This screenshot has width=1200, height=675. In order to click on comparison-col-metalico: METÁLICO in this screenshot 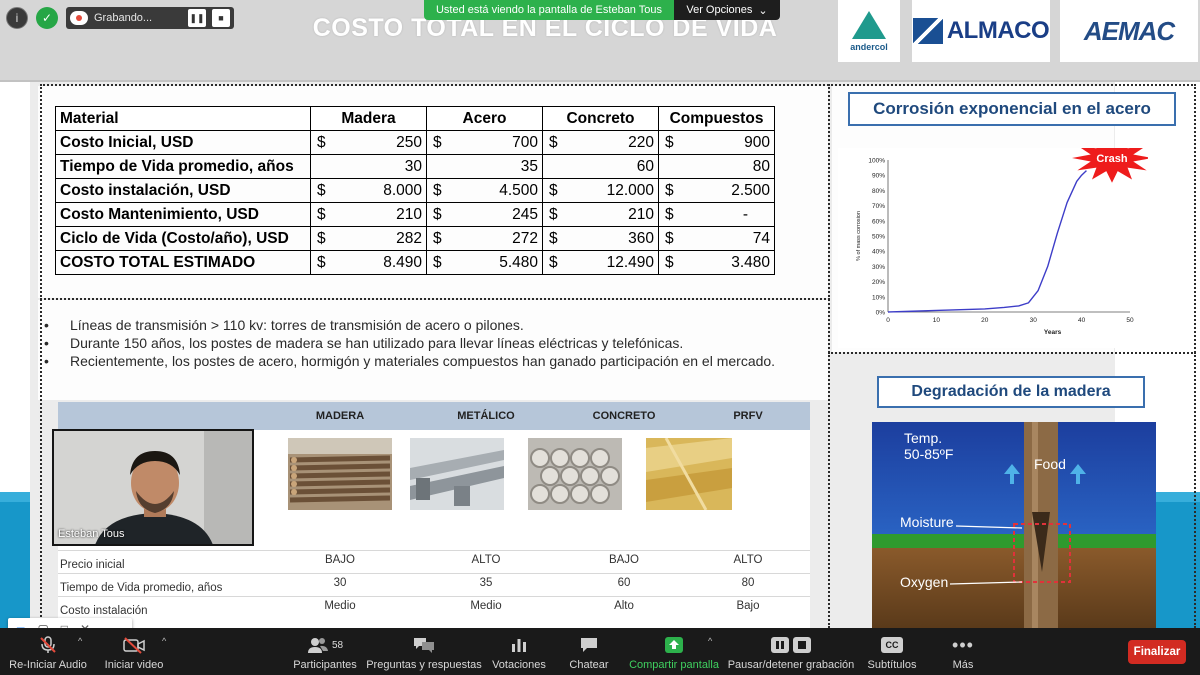, I will do `click(486, 416)`.